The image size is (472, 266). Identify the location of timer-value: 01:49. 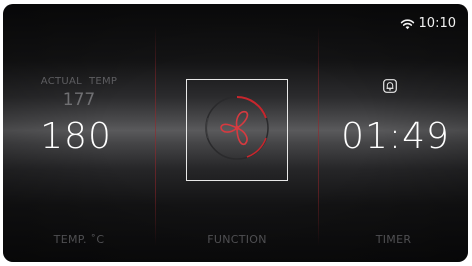
(394, 136).